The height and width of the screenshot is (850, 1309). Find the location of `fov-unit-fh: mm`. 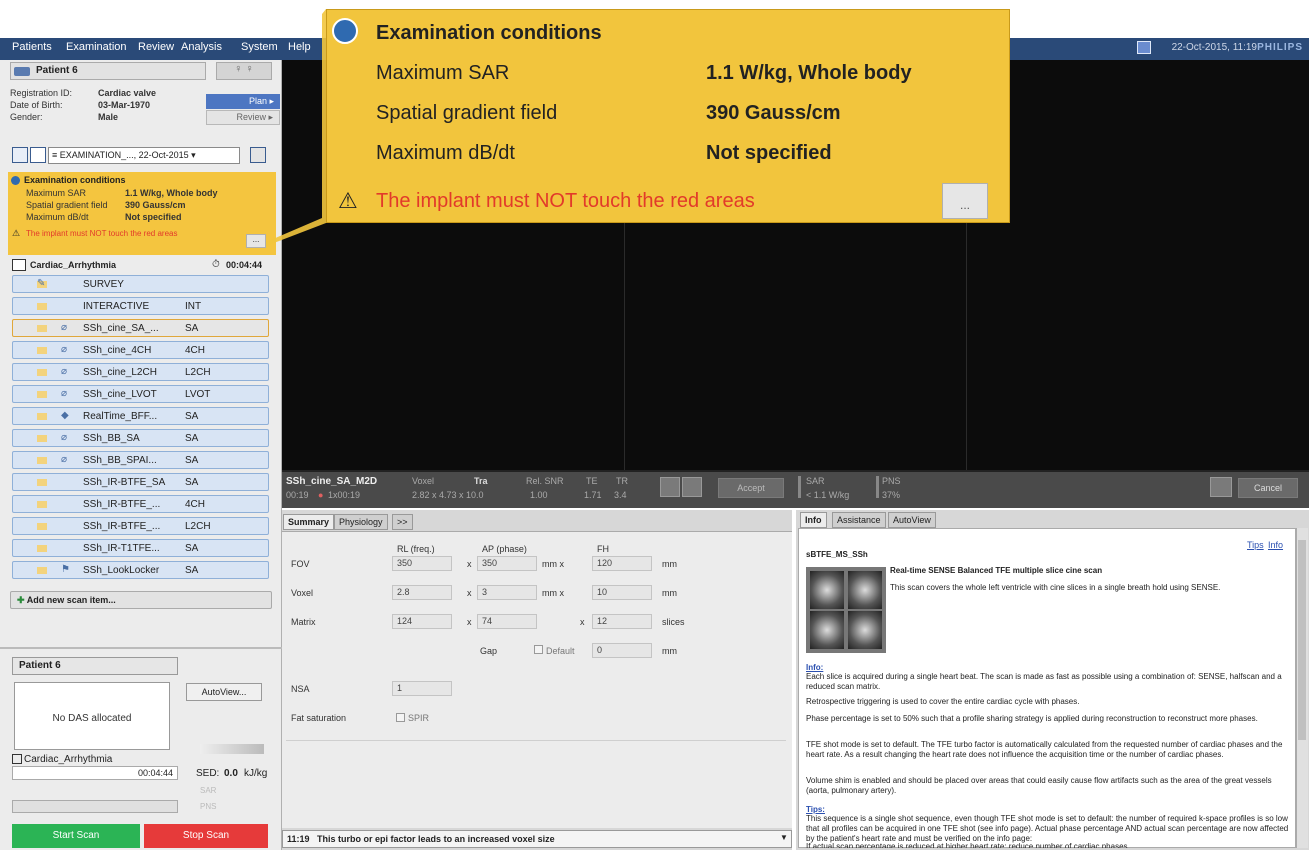

fov-unit-fh: mm is located at coordinates (669, 564).